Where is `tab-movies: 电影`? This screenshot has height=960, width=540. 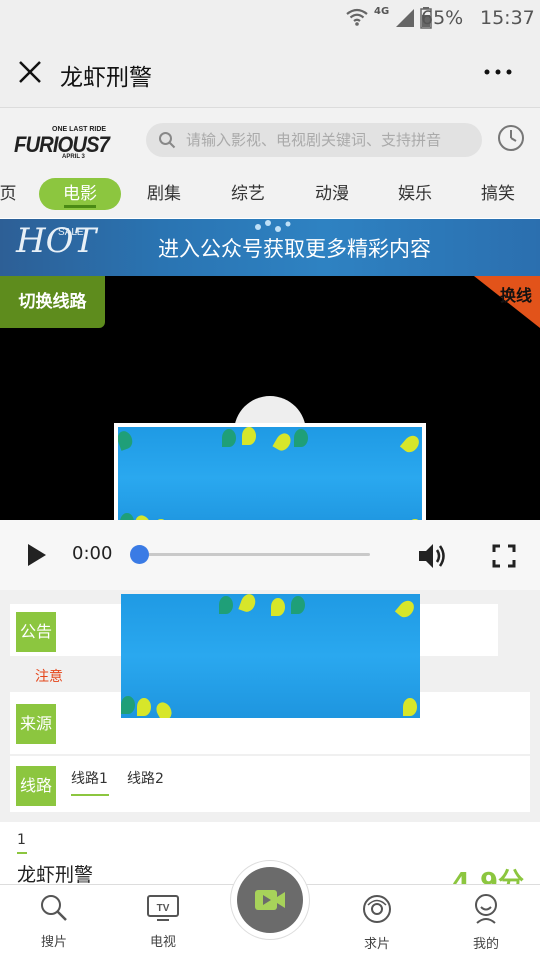 tab-movies: 电影 is located at coordinates (80, 194).